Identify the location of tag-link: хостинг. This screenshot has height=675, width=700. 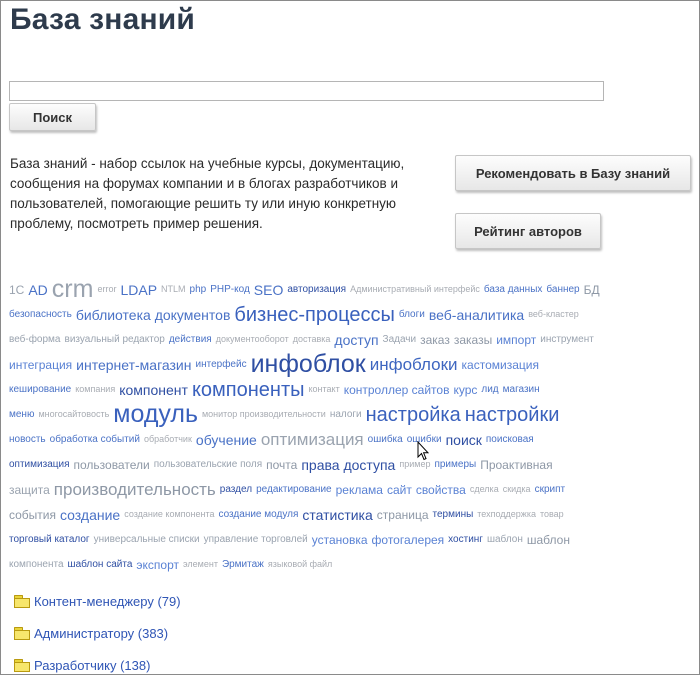
(465, 539).